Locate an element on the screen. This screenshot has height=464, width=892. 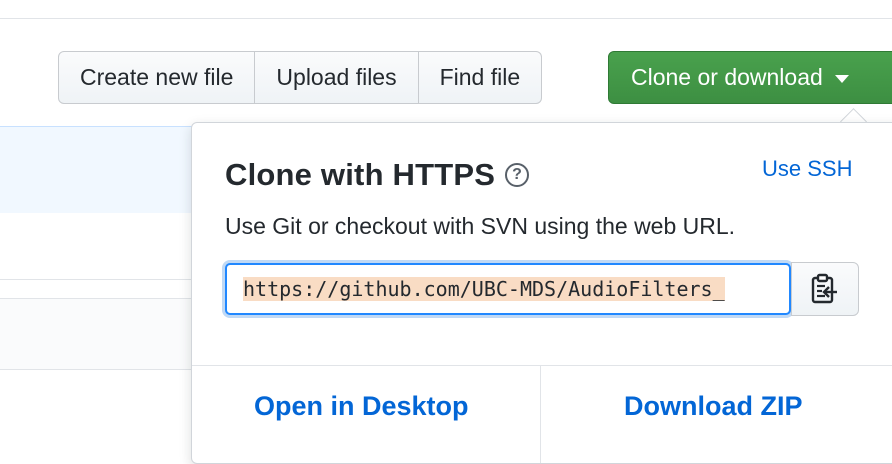
clone-or-download-button: Clone or download is located at coordinates (750, 77).